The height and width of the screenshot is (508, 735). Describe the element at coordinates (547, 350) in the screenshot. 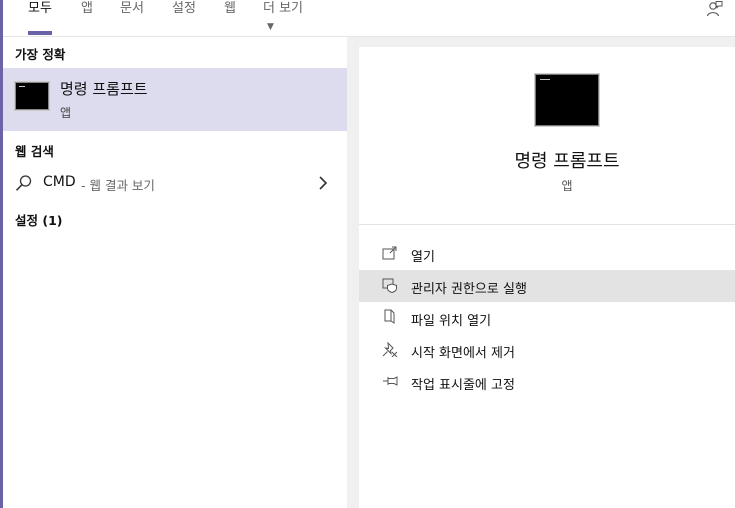

I see `unpin-from-start-action: 시작 화면에서 제거` at that location.